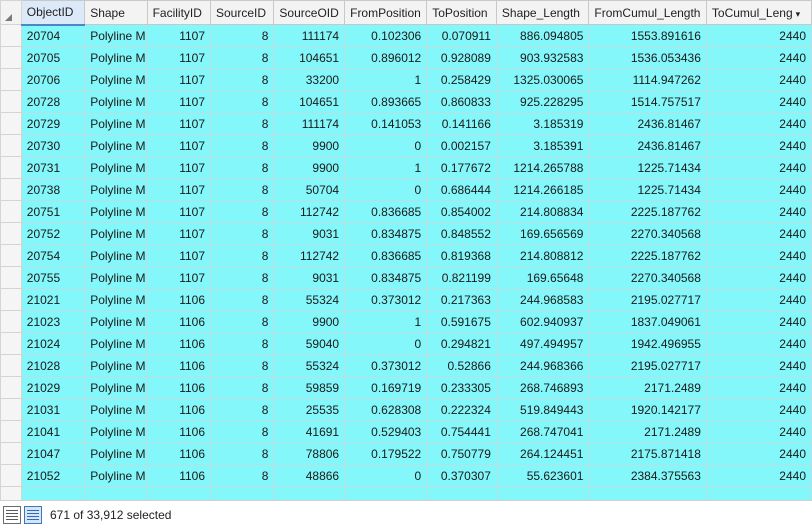 Image resolution: width=812 pixels, height=529 pixels. I want to click on cell-sourceoid: 9900, so click(309, 145).